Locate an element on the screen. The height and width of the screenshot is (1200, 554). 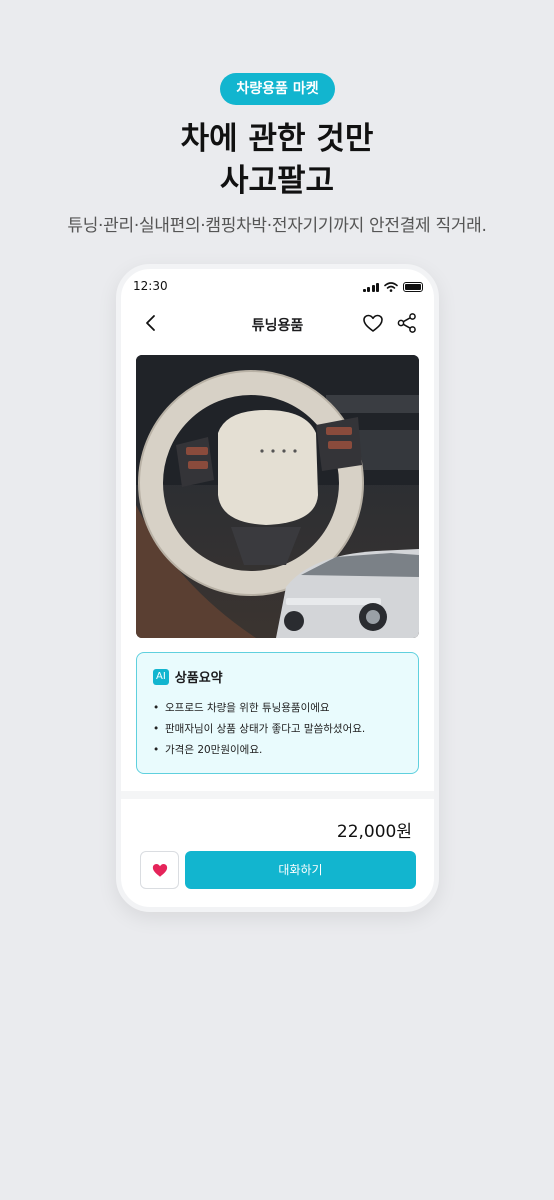
like-button is located at coordinates (159, 870).